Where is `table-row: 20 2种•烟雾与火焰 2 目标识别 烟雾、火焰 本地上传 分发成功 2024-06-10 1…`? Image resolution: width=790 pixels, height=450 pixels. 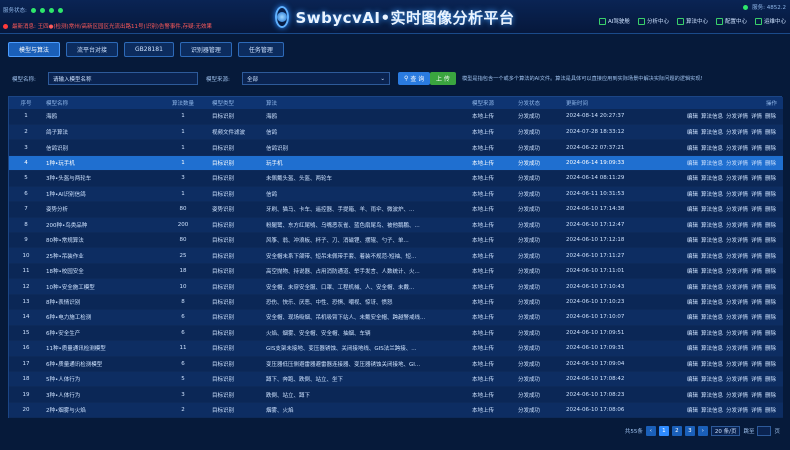 table-row: 20 2种•烟雾与火焰 2 目标识别 烟雾、火焰 本地上传 分发成功 2024-06-10 1… is located at coordinates (396, 410).